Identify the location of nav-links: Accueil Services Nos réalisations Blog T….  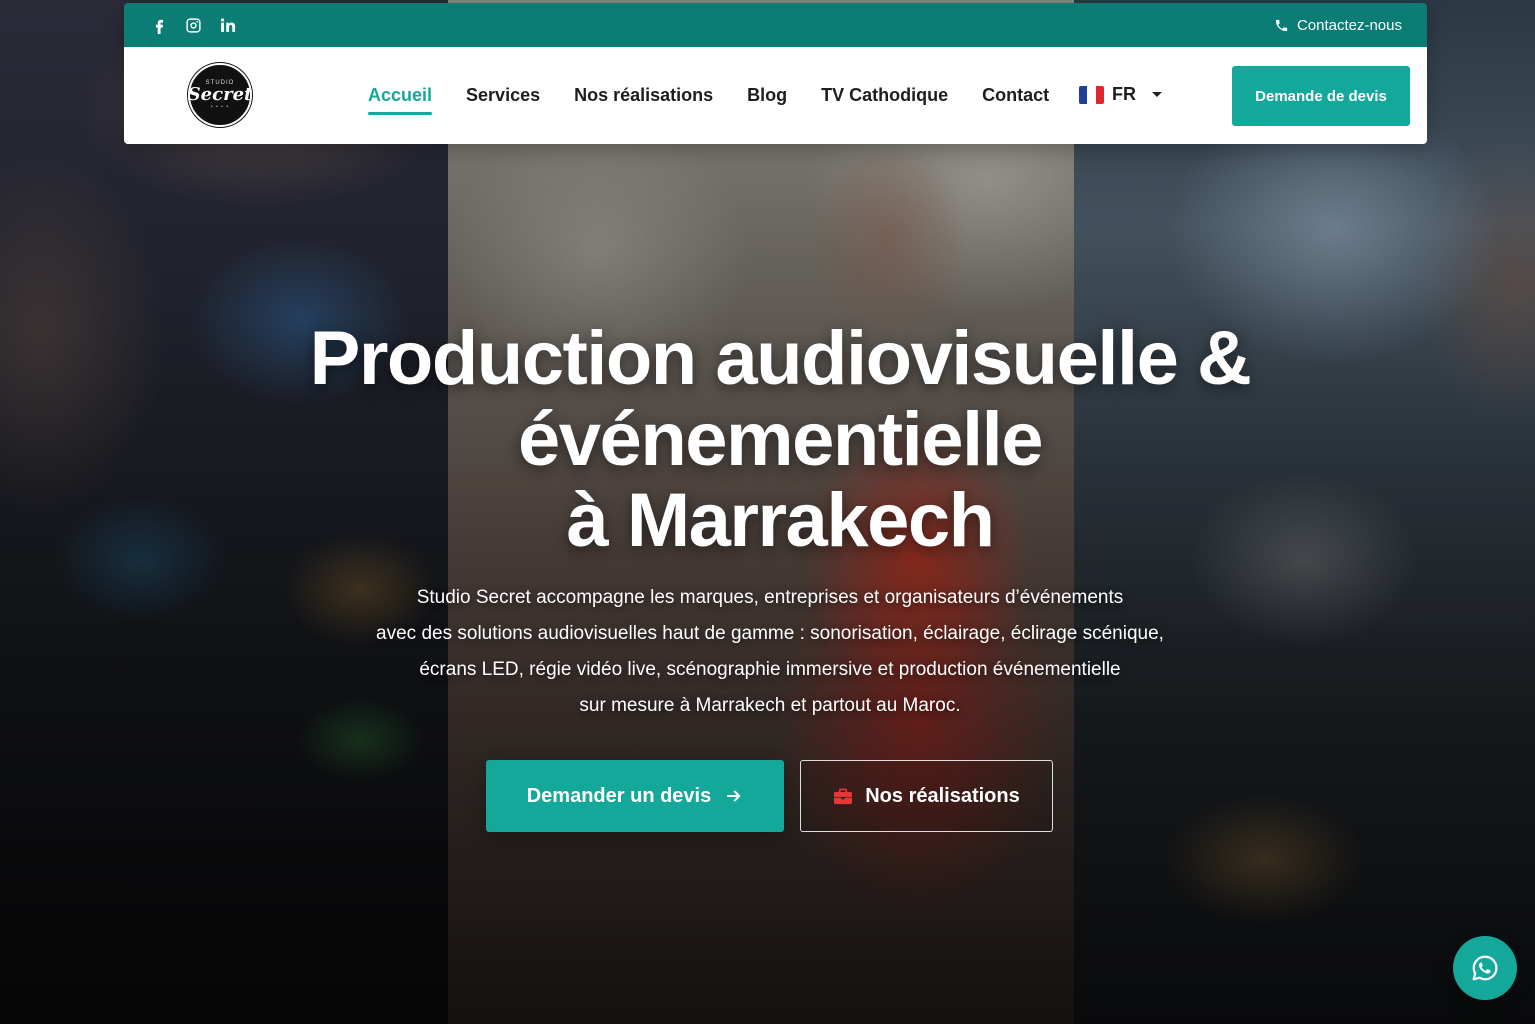
(708, 95).